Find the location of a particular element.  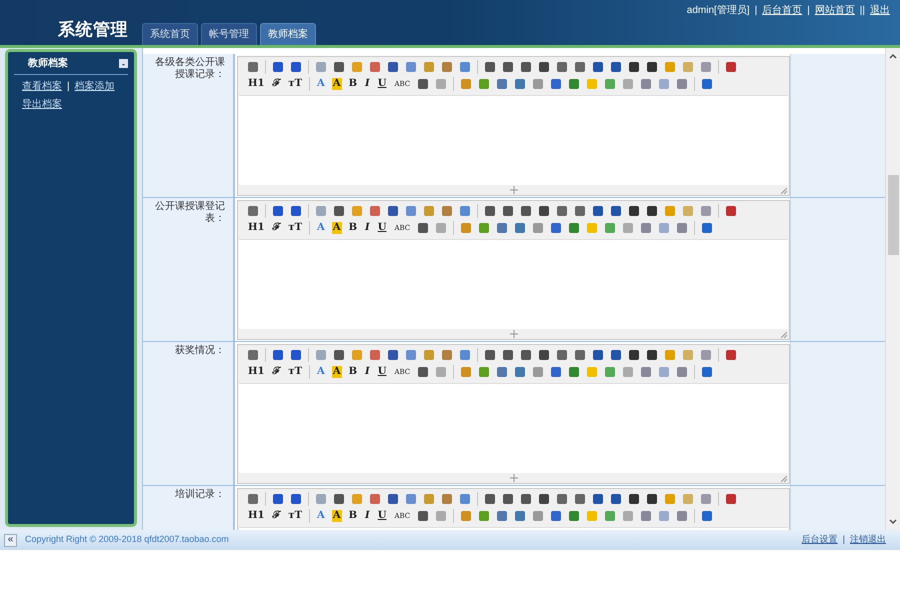

nav-link: 导出档案 is located at coordinates (42, 104).